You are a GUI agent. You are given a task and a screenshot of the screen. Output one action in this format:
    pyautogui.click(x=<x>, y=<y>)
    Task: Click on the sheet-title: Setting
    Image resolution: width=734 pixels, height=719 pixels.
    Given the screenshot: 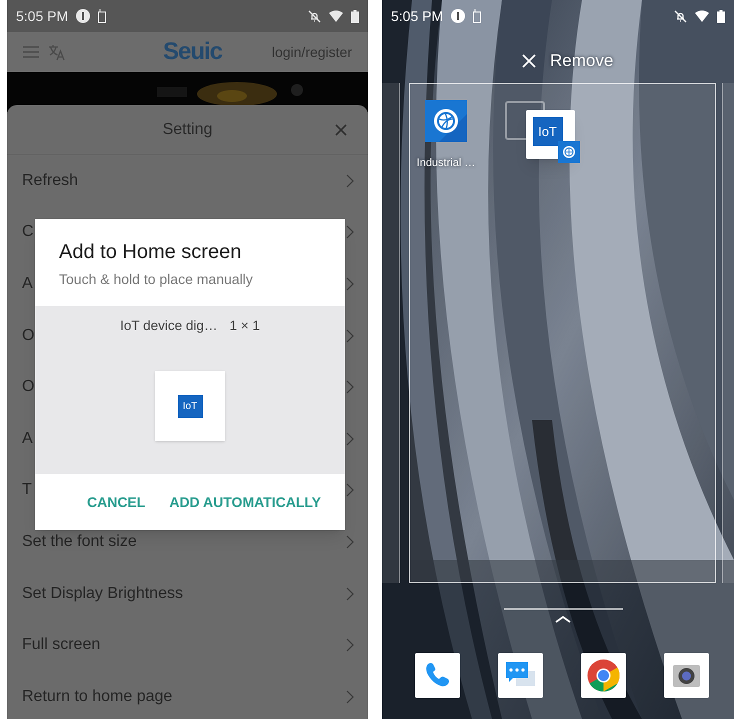 What is the action you would take?
    pyautogui.click(x=187, y=130)
    